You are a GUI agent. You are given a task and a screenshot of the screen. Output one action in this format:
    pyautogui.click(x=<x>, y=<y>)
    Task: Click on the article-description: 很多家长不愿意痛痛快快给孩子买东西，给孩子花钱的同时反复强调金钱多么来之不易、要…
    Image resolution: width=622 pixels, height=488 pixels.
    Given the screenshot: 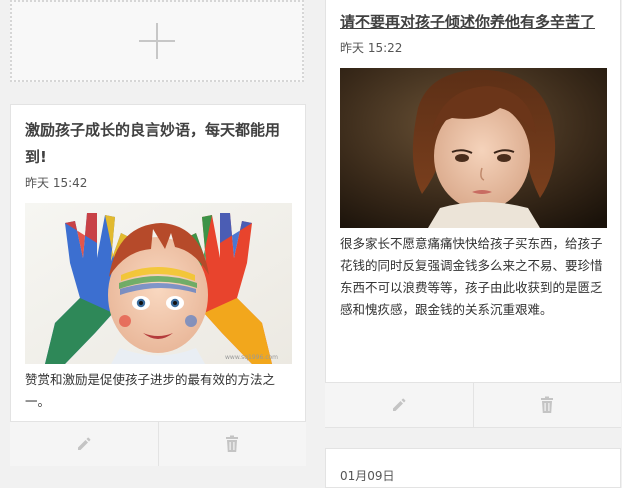 What is the action you would take?
    pyautogui.click(x=471, y=276)
    